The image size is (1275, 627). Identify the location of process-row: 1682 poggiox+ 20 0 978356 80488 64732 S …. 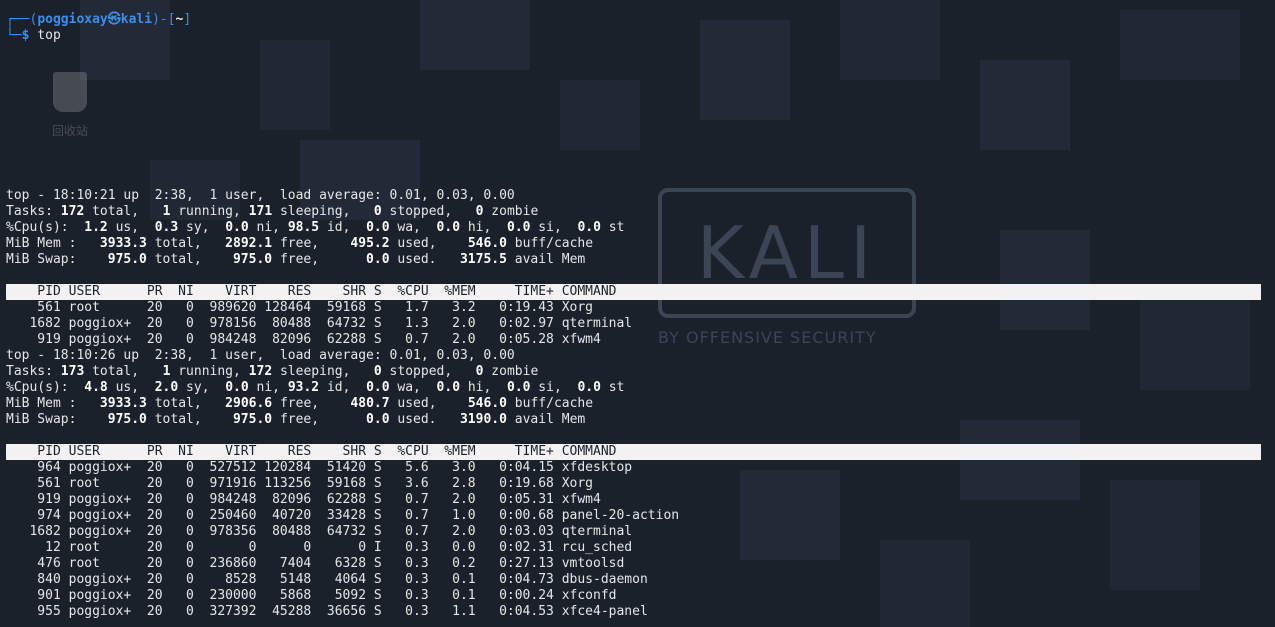
(319, 531).